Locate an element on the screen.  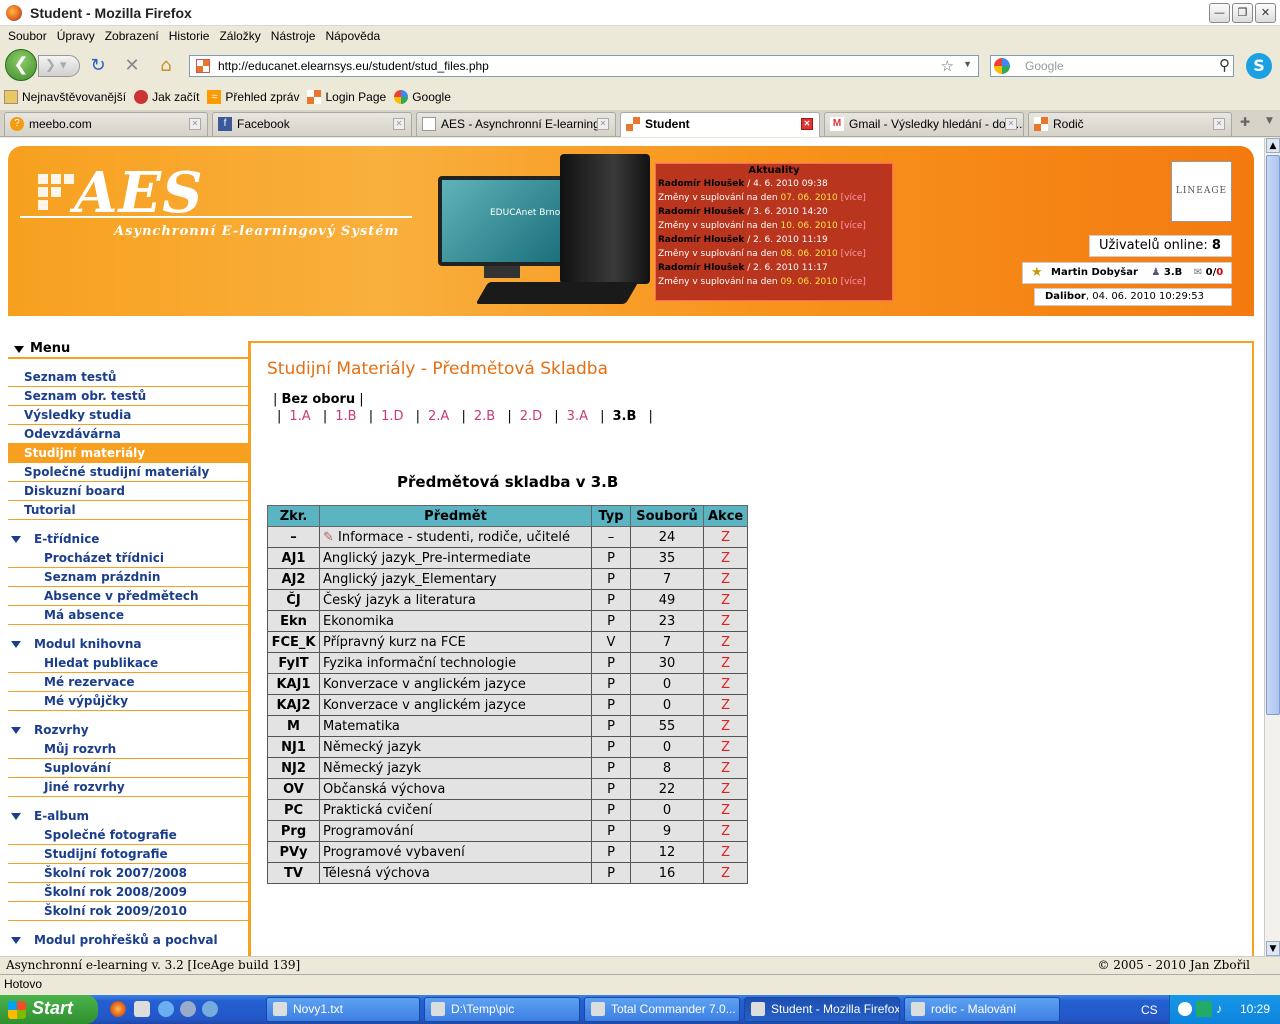
menu-napoveda: Nápověda is located at coordinates (352, 36).